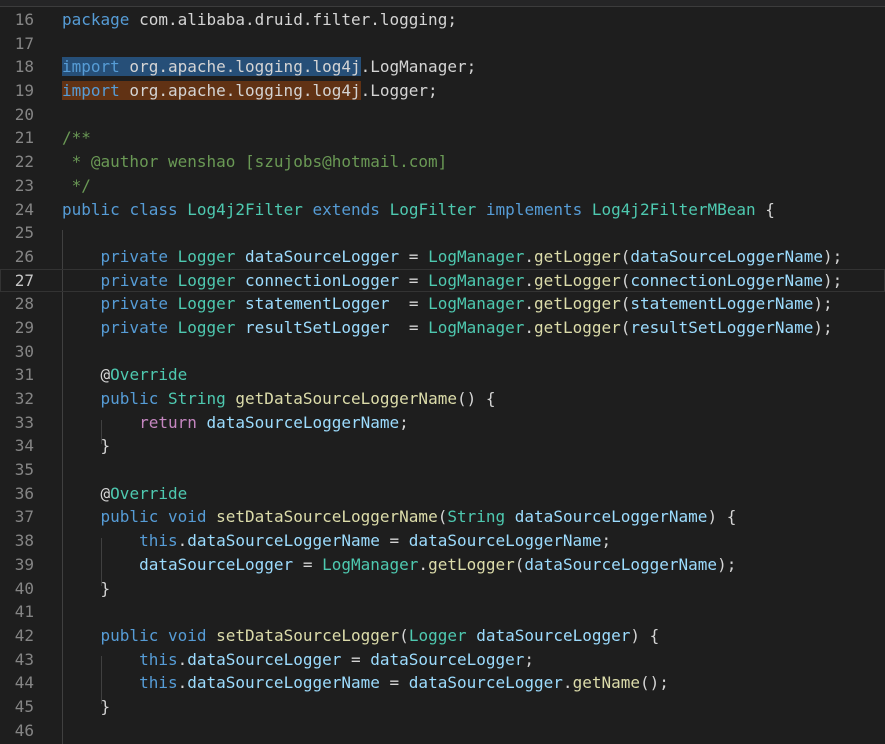 This screenshot has width=885, height=744. What do you see at coordinates (255, 162) in the screenshot?
I see `line-text: * @author wenshao [szujobs@hotmail.com]` at bounding box center [255, 162].